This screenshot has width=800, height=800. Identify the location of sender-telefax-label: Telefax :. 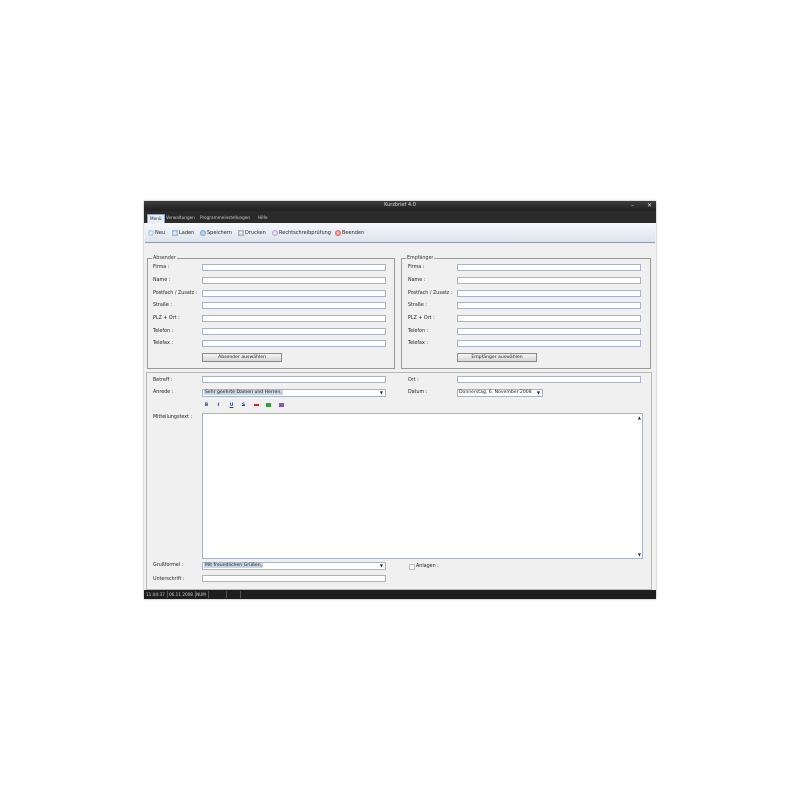
(163, 343).